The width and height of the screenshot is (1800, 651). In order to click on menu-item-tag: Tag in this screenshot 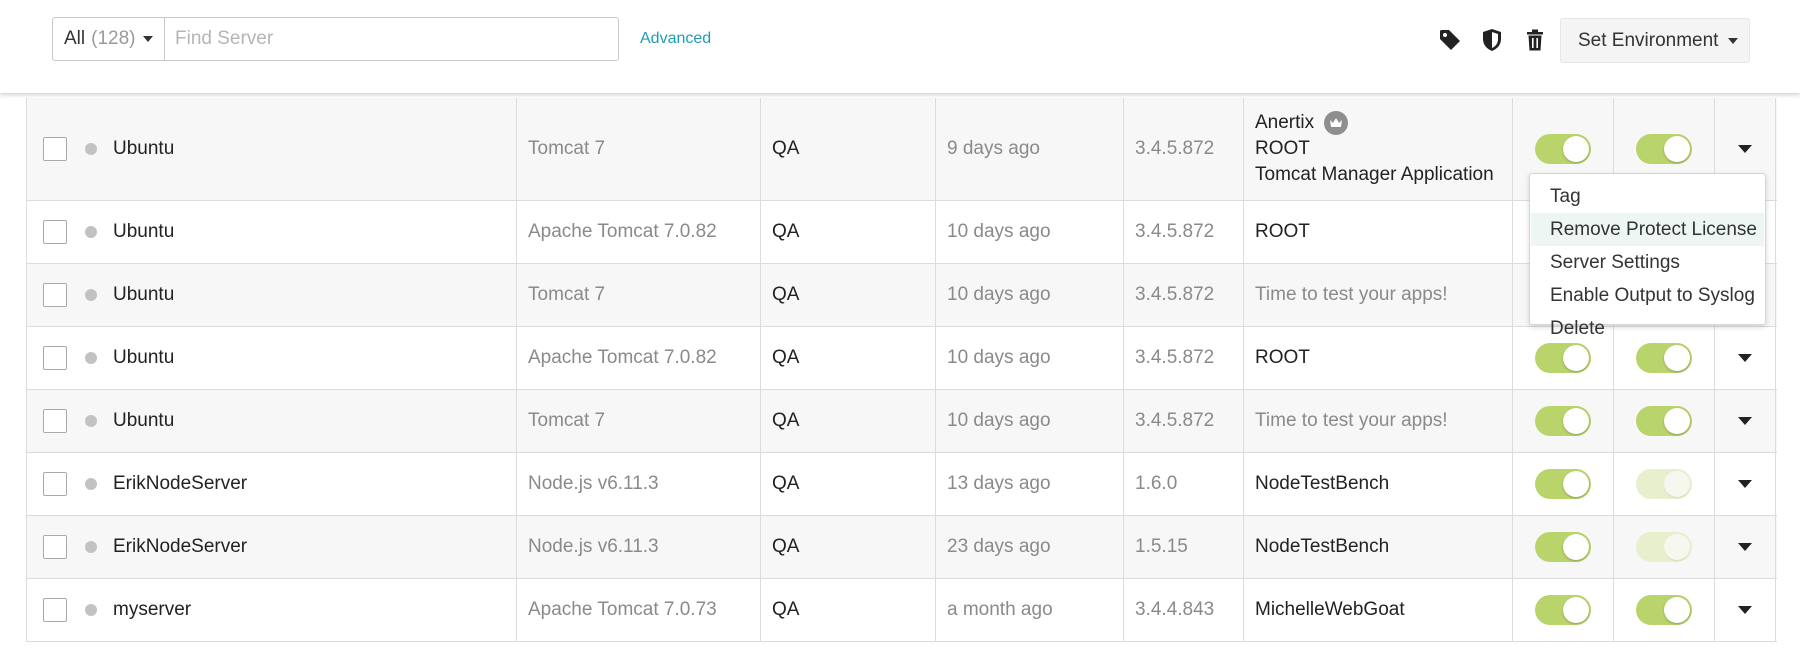, I will do `click(1647, 196)`.